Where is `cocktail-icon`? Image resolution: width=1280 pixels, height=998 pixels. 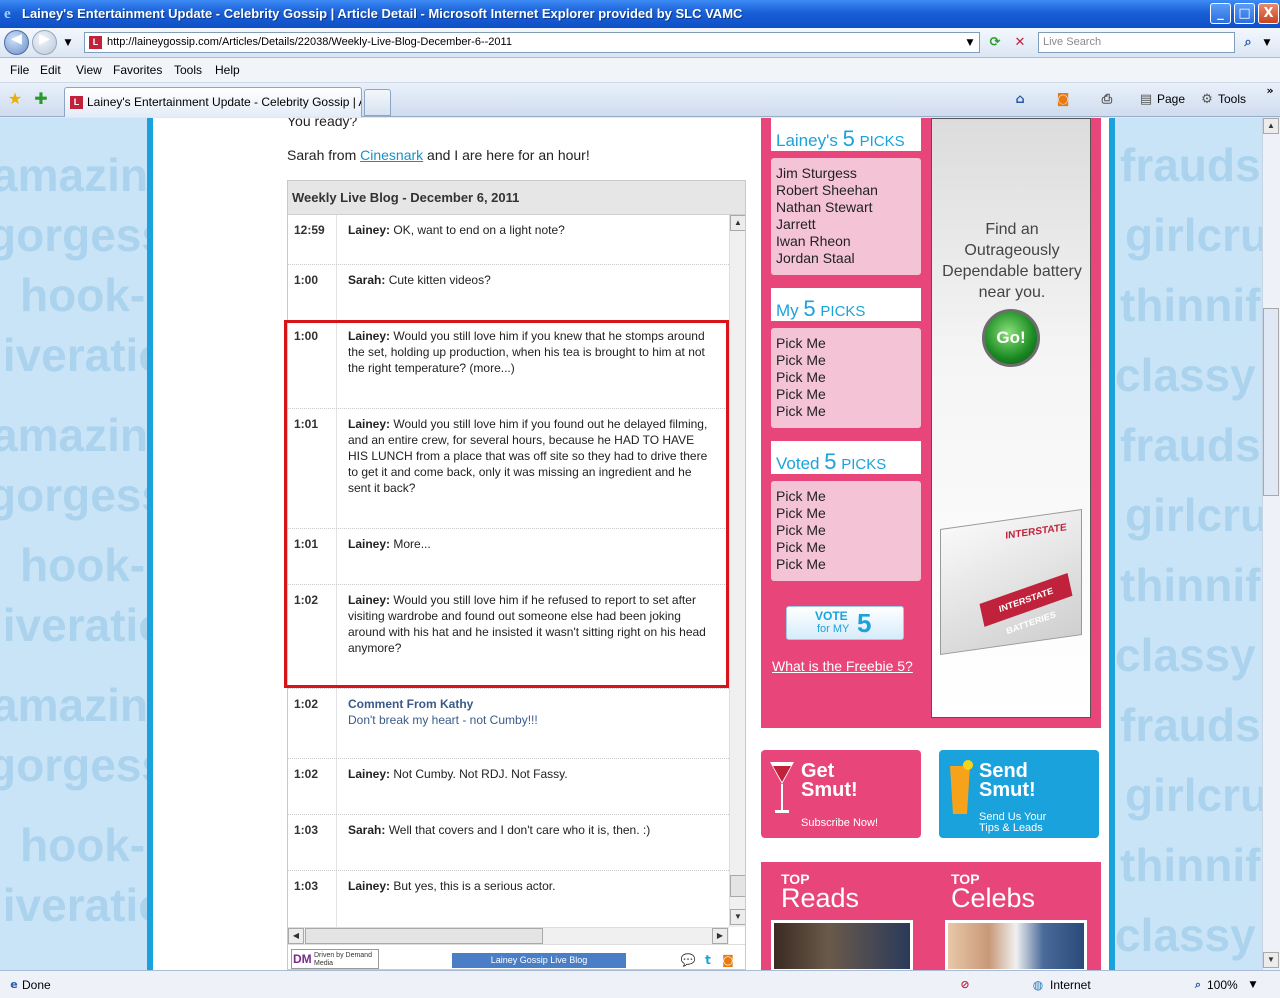
cocktail-icon is located at coordinates (782, 787).